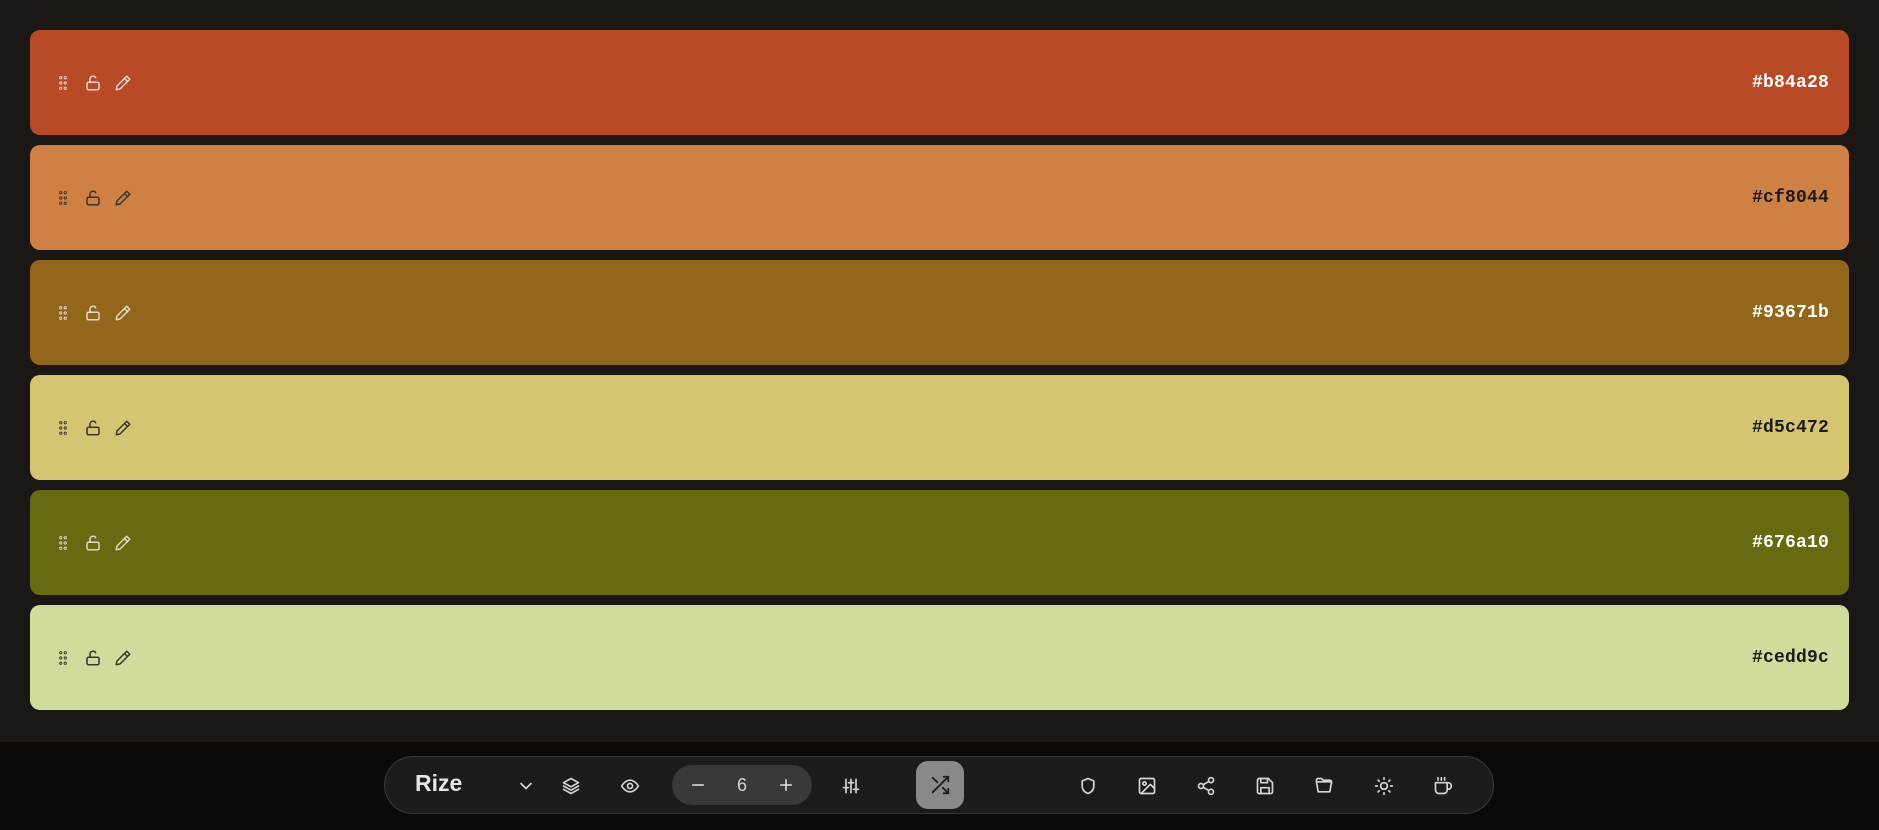 The height and width of the screenshot is (830, 1879). What do you see at coordinates (1790, 658) in the screenshot?
I see `hex-code: #cedd9c` at bounding box center [1790, 658].